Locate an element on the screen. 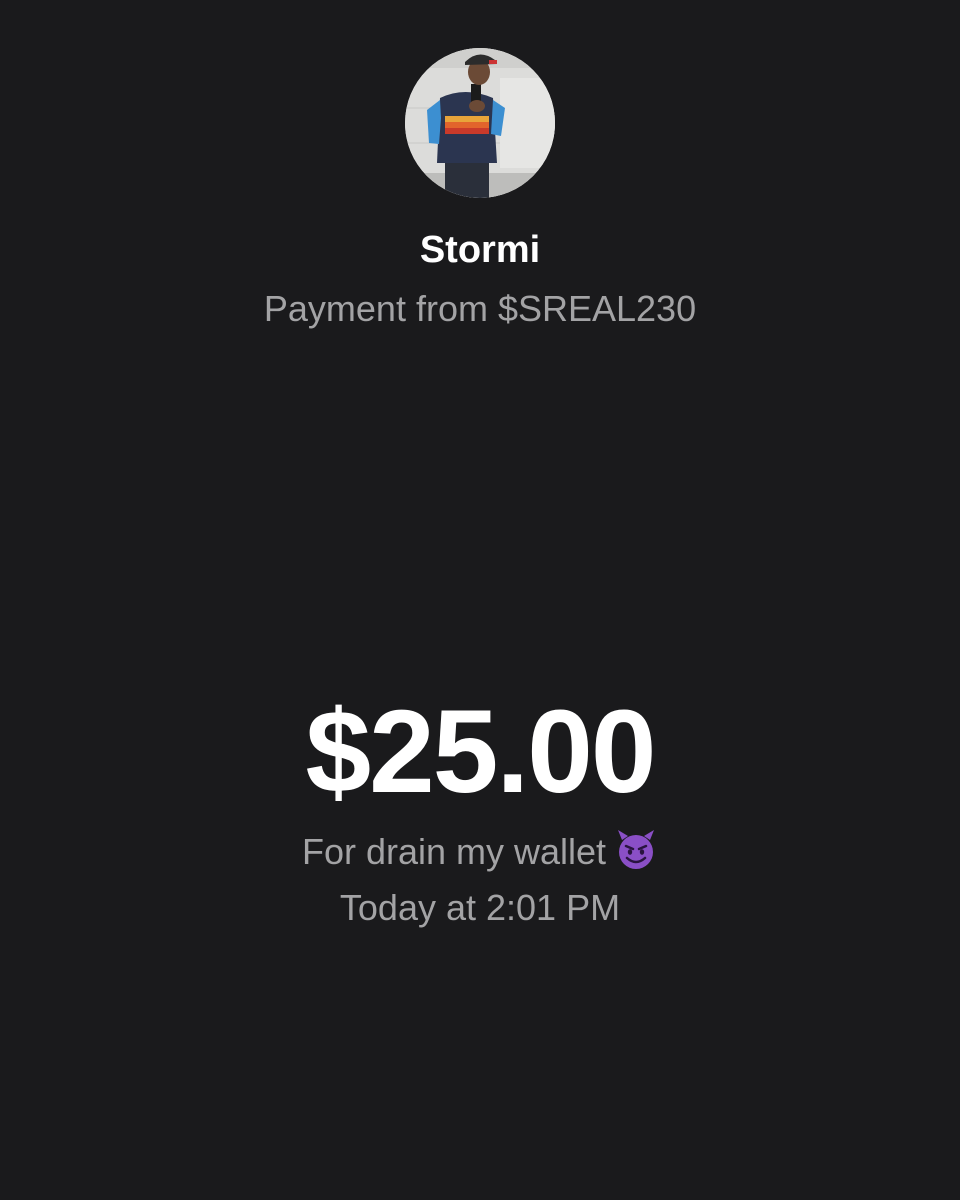 This screenshot has width=960, height=1200. payment-note-text: For drain my wallet is located at coordinates (454, 851).